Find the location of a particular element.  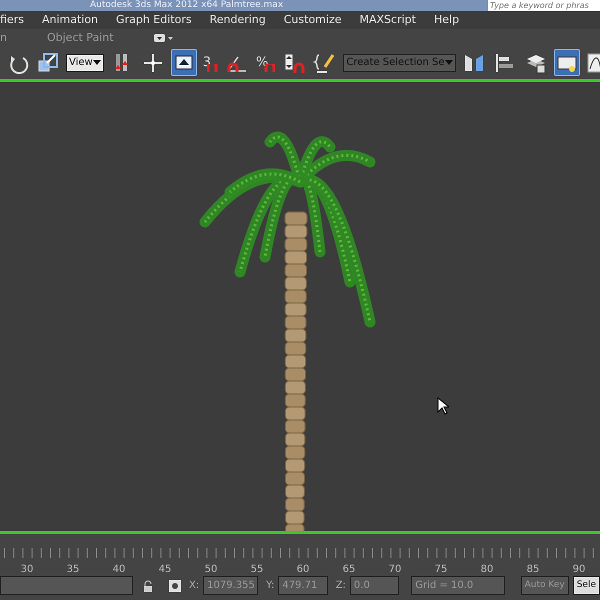

menu-item: MAXScript is located at coordinates (388, 20).